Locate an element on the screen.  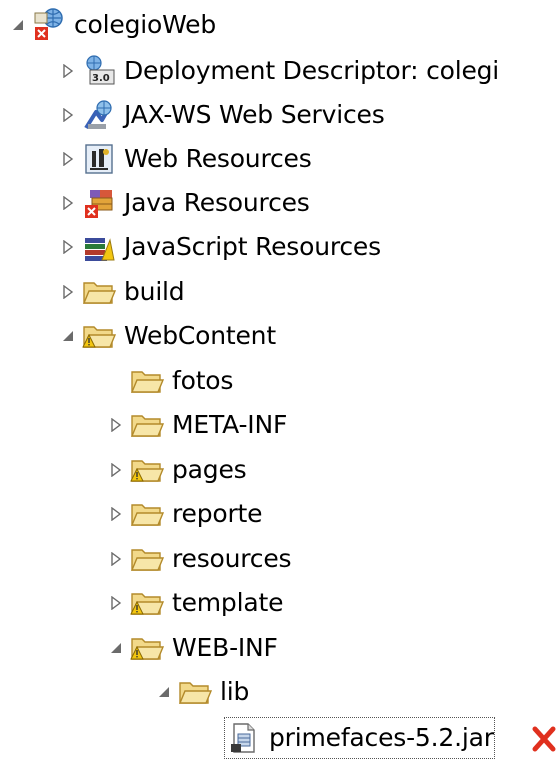
tree-item-label: Deployment Descriptor: colegi is located at coordinates (312, 70).